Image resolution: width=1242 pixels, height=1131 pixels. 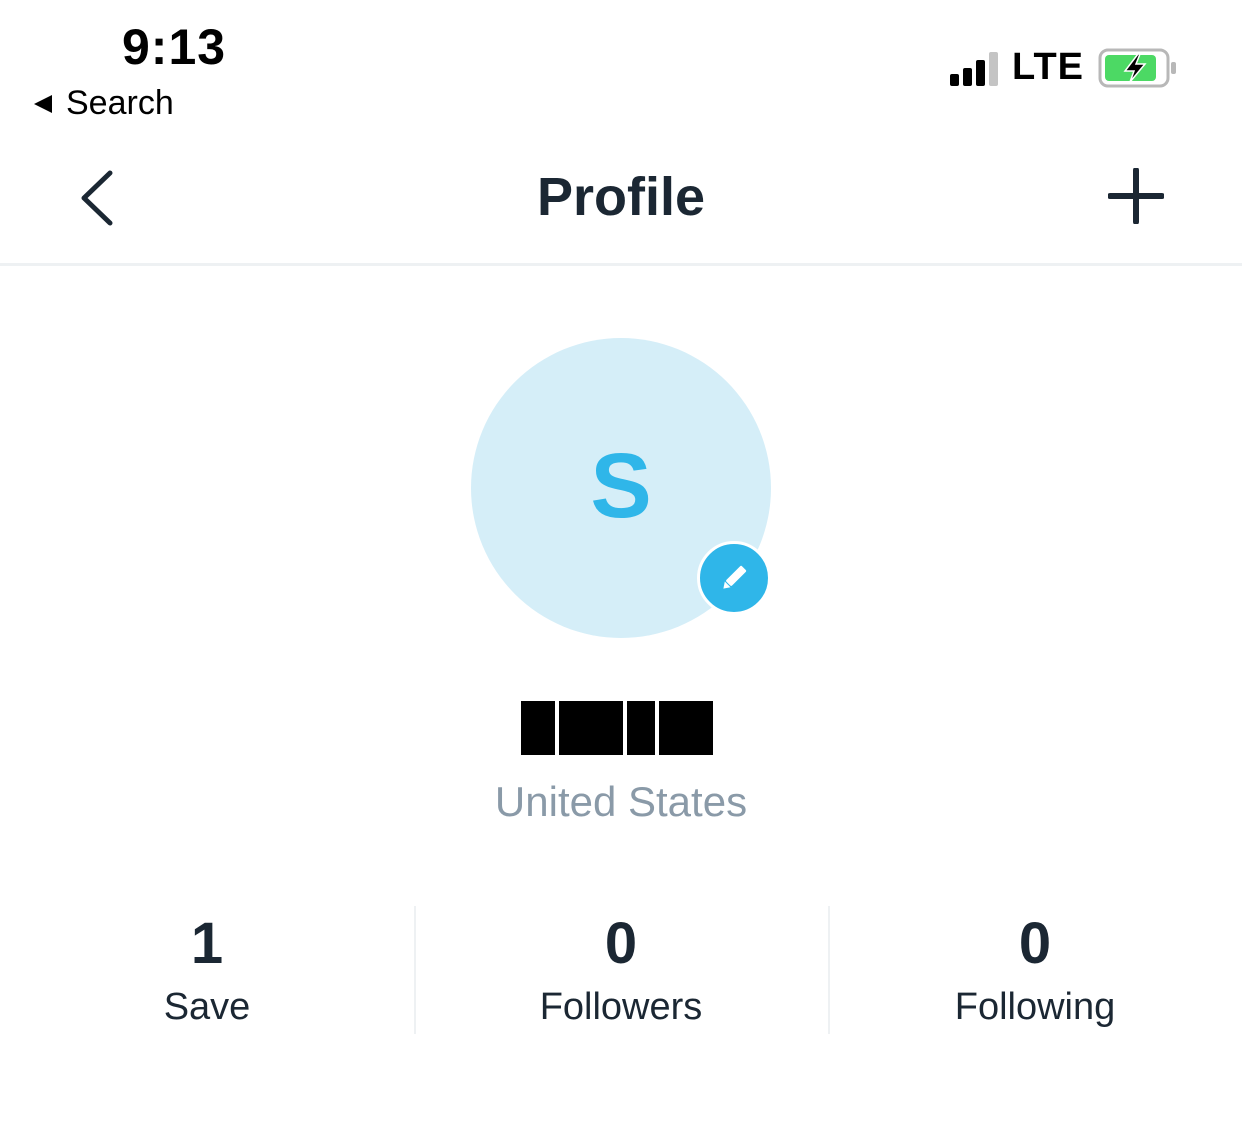 What do you see at coordinates (1035, 943) in the screenshot?
I see `stat-following-value: 0` at bounding box center [1035, 943].